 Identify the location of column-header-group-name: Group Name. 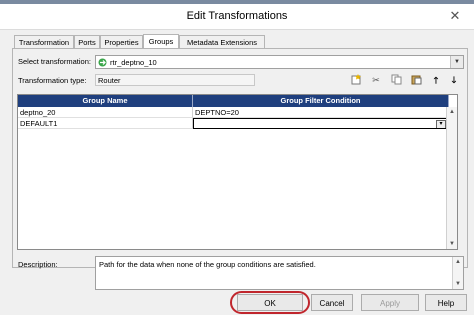
(105, 101).